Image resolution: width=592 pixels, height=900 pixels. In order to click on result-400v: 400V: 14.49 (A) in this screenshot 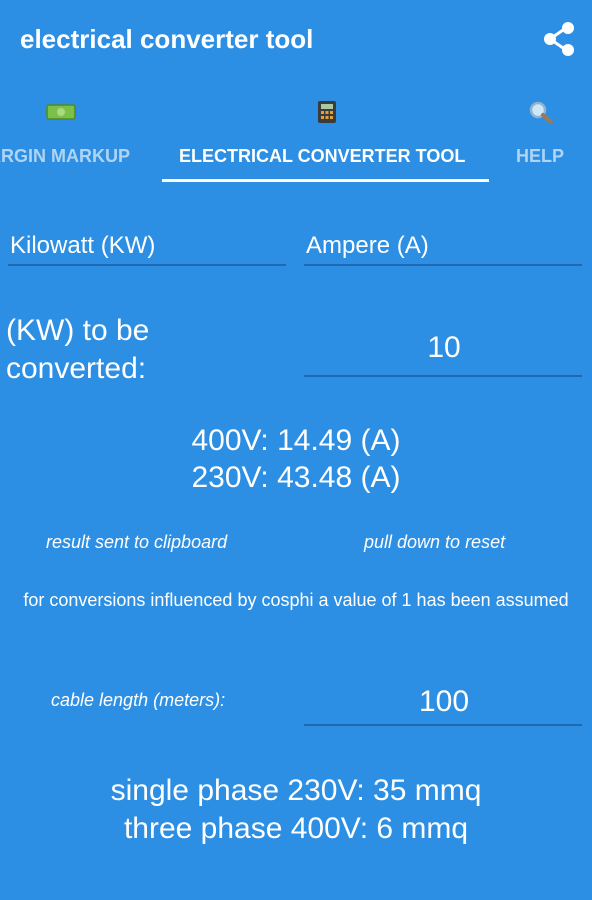, I will do `click(296, 440)`.